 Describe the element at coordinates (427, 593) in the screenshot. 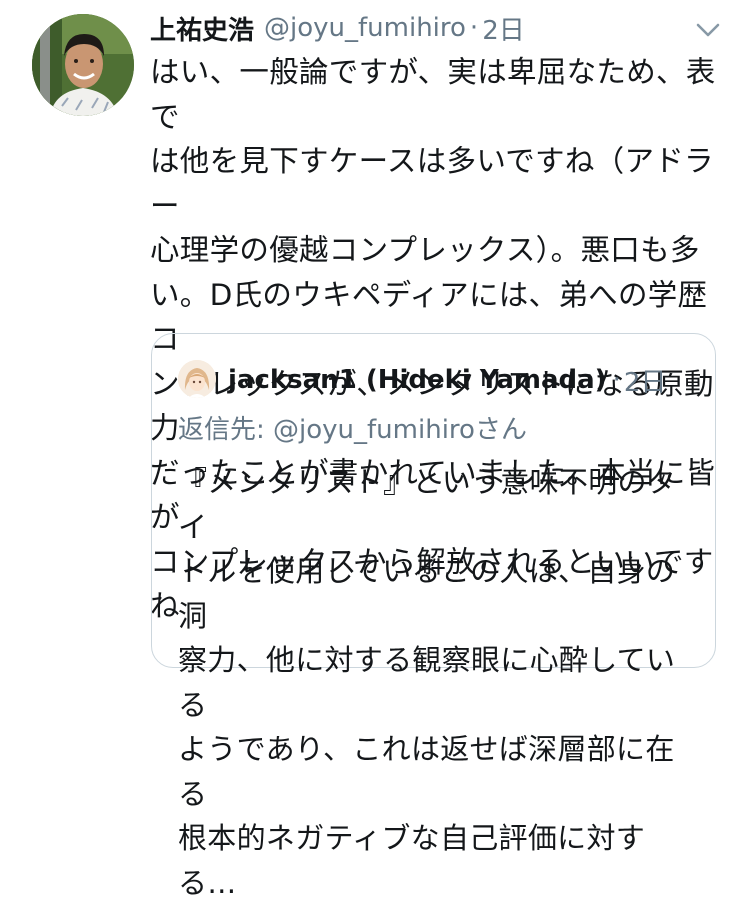

I see `quoted-text-line: トルを使用しているこの人は、自身の洞` at that location.